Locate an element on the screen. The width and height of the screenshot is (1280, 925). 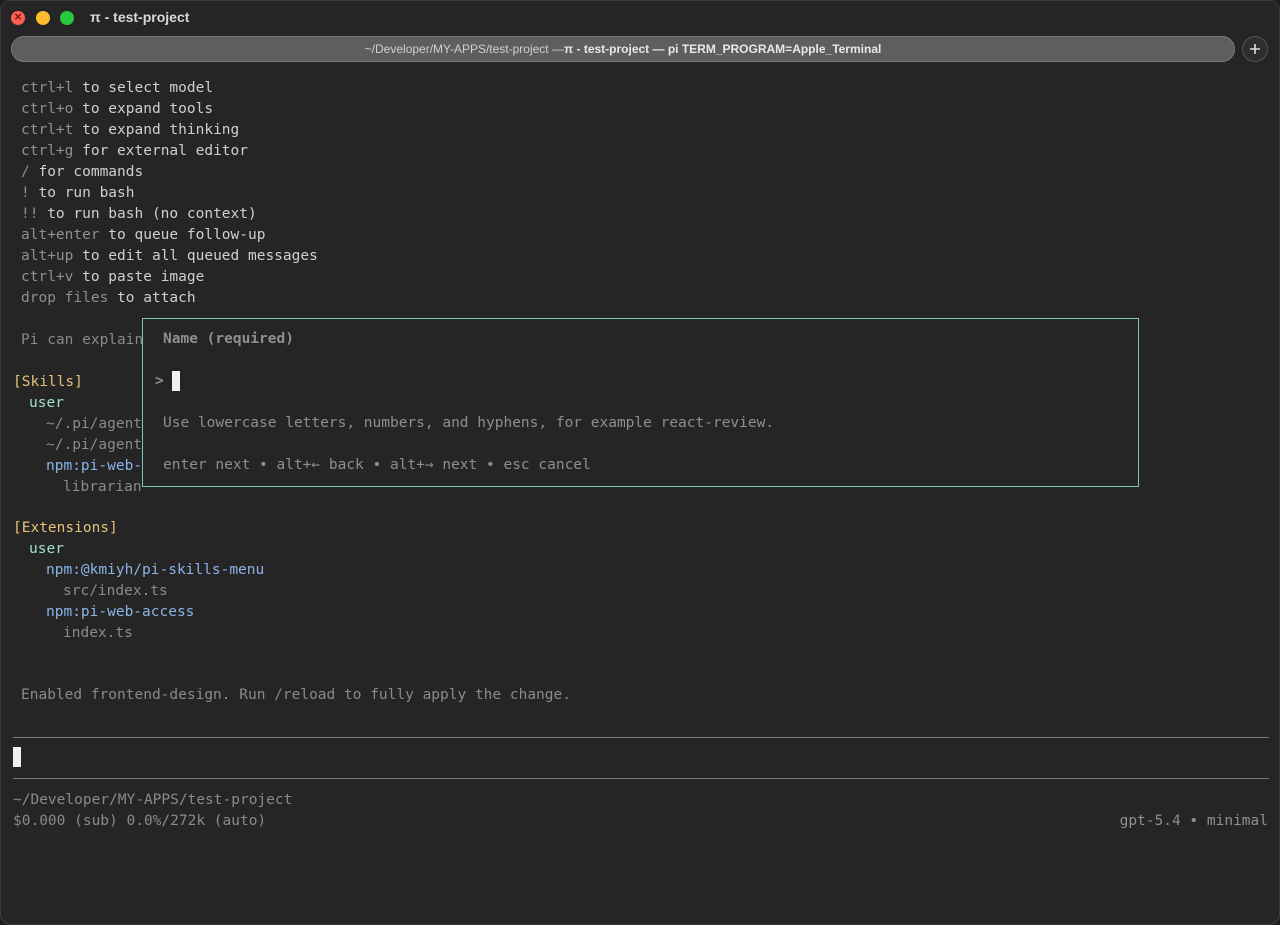
footer-model: gpt-5.4 • minimal is located at coordinates (1193, 821).